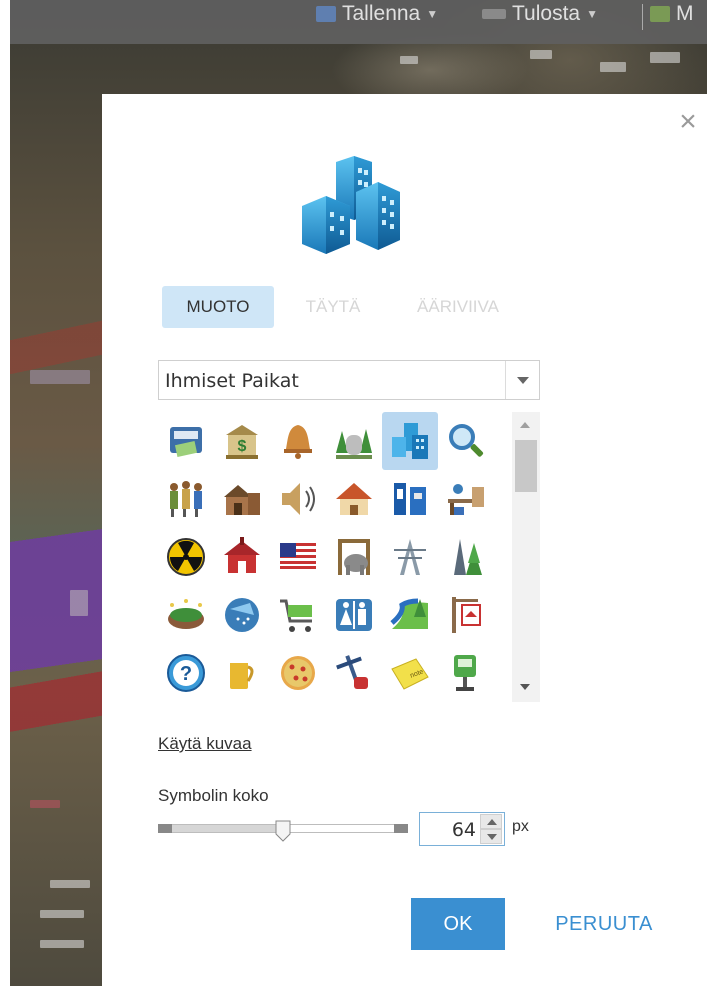  What do you see at coordinates (491, 836) in the screenshot?
I see `decrement-button` at bounding box center [491, 836].